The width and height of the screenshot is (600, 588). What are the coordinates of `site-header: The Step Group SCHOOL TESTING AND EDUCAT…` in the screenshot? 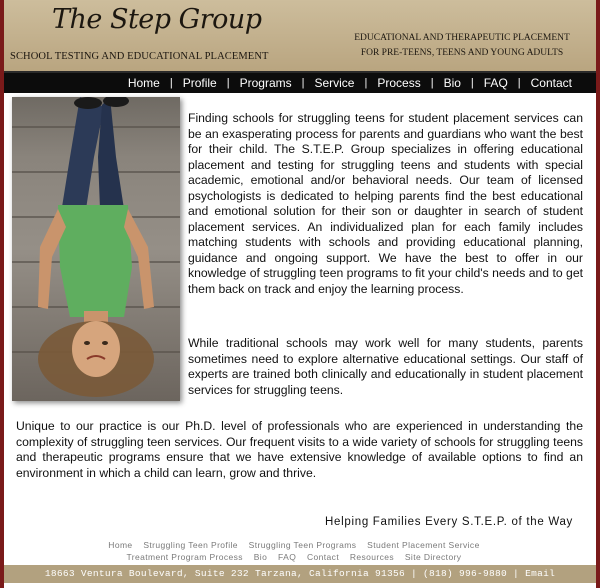 It's located at (300, 35).